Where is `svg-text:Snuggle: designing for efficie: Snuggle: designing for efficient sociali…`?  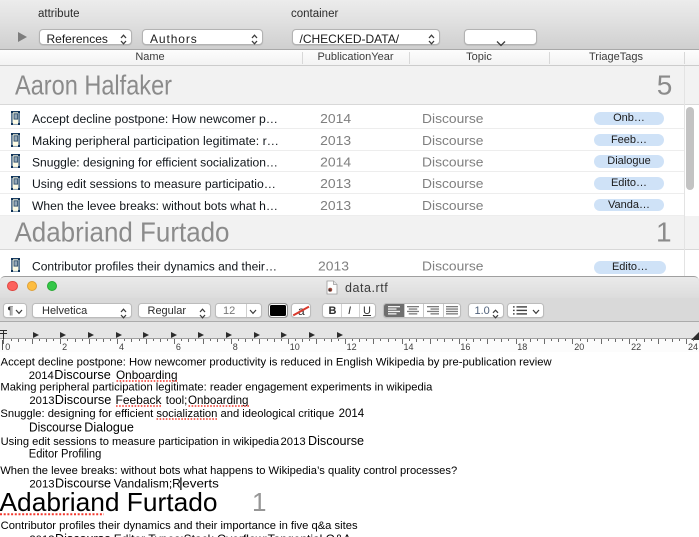 svg-text:Snuggle: designing for efficie: Snuggle: designing for efficient sociali… is located at coordinates (155, 163).